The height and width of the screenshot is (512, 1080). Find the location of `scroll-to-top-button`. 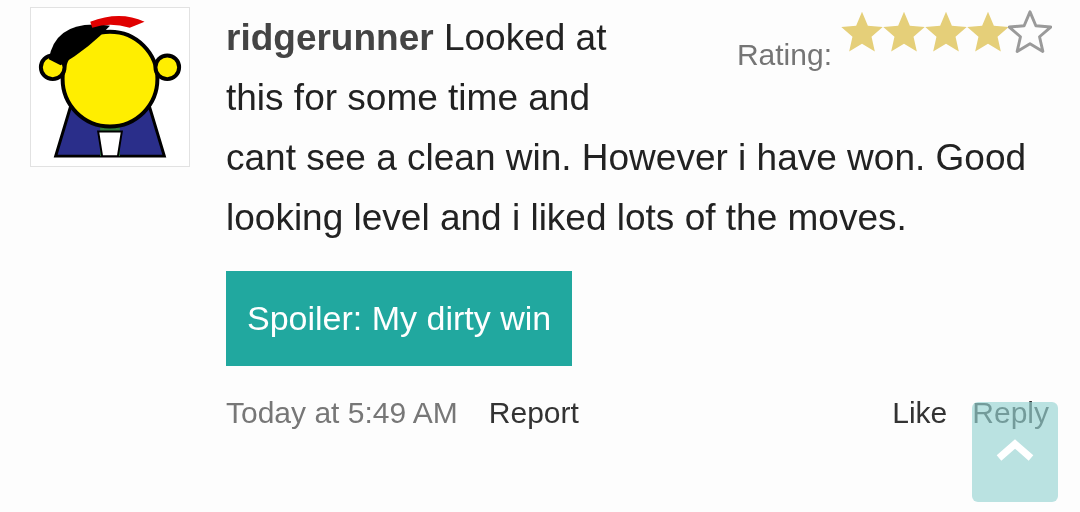

scroll-to-top-button is located at coordinates (1015, 452).